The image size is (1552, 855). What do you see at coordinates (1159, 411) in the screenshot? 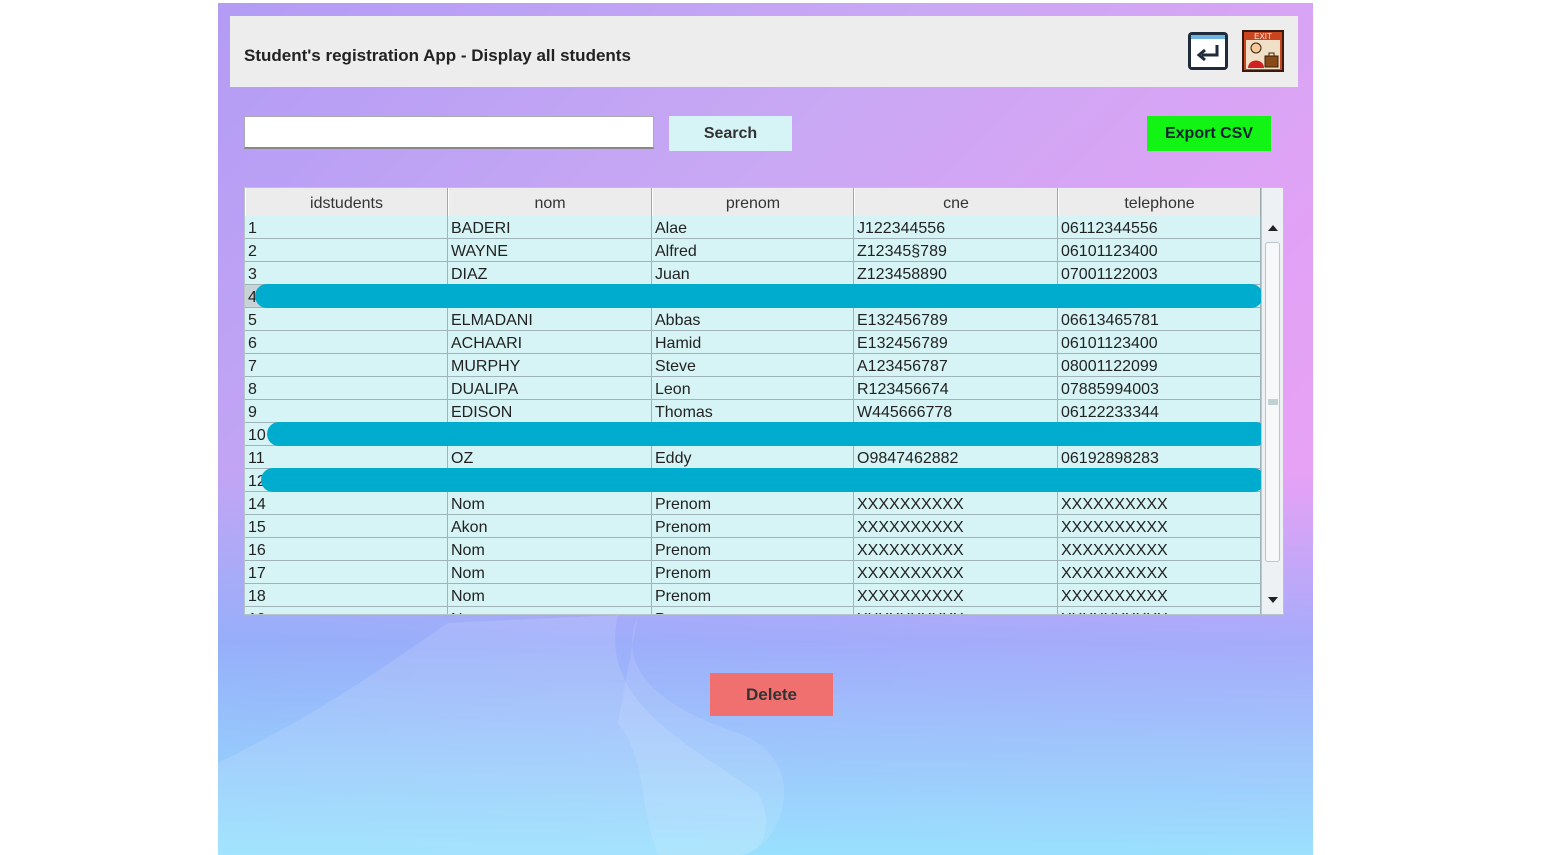
I see `table-cell-telephone: 06122233344` at bounding box center [1159, 411].